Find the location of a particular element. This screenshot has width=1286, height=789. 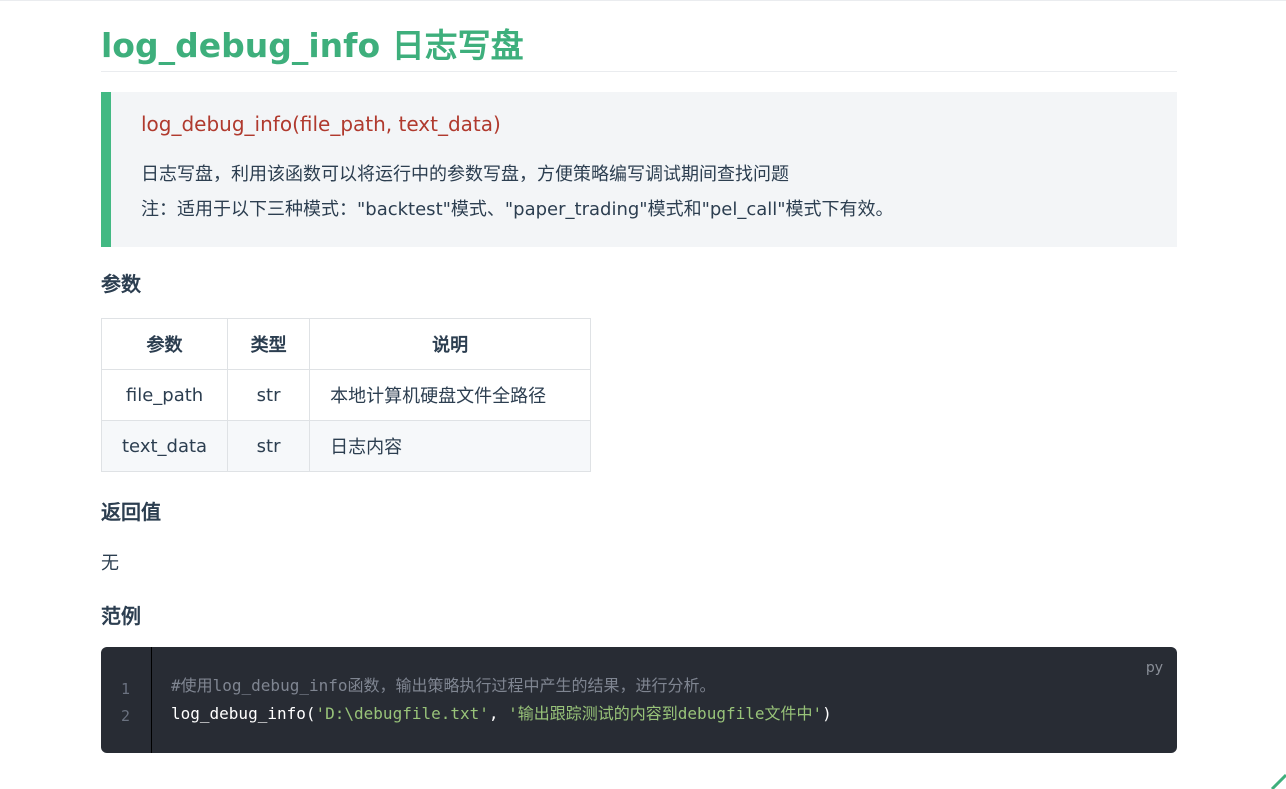

line-number: 2 is located at coordinates (126, 716).